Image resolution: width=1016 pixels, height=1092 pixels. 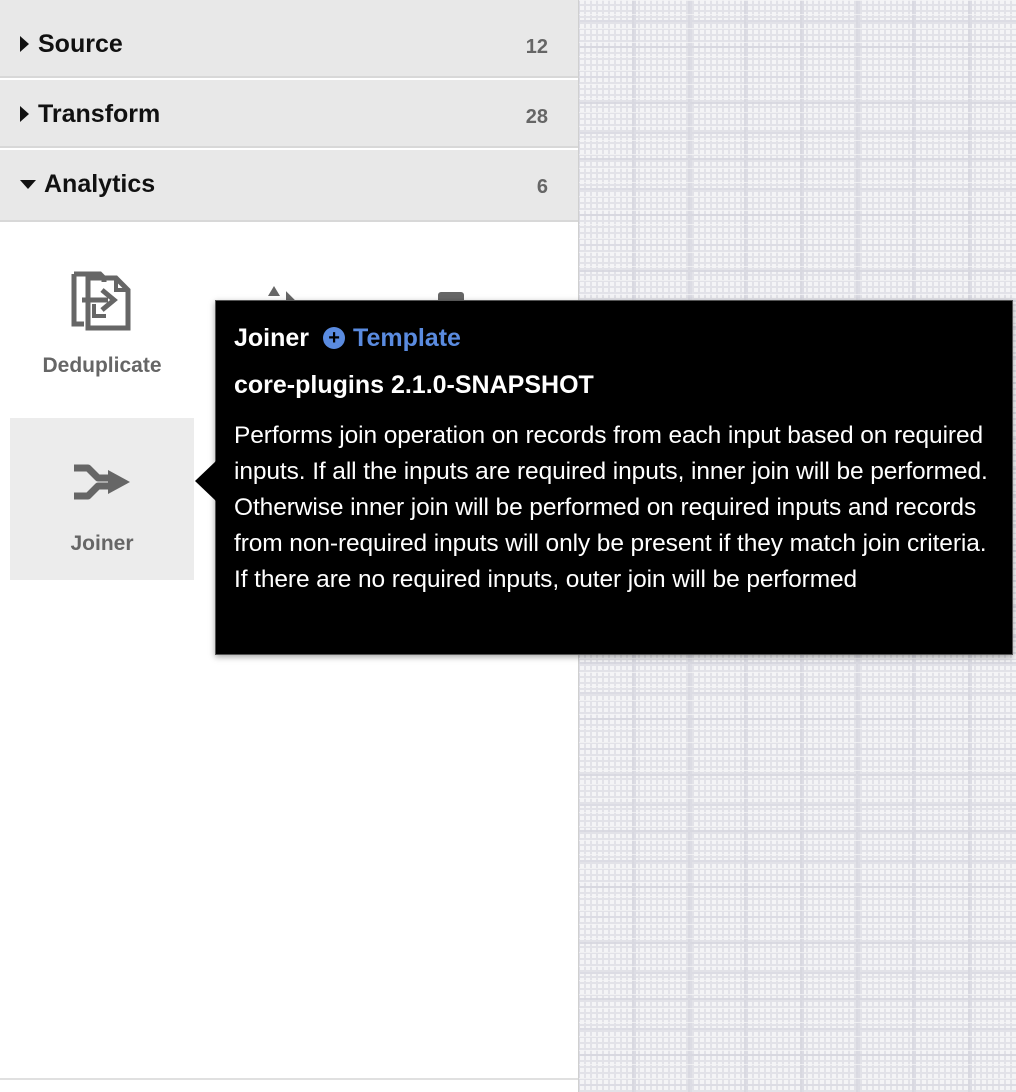 What do you see at coordinates (102, 365) in the screenshot?
I see `plugin-label: Deduplicate` at bounding box center [102, 365].